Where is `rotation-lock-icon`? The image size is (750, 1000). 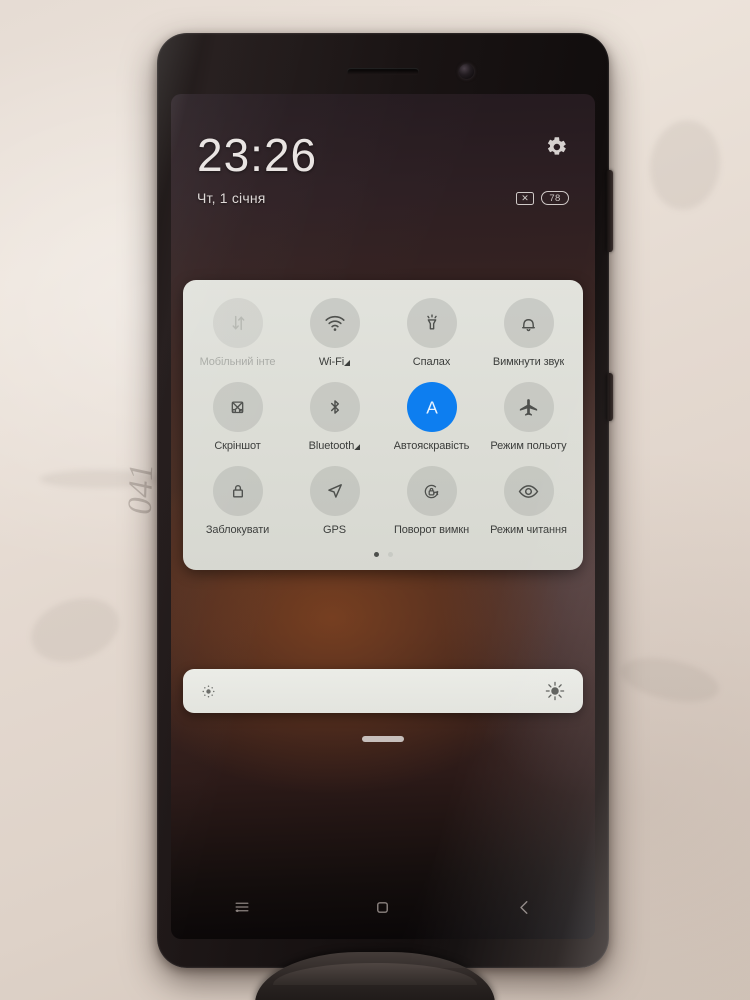
rotation-lock-icon is located at coordinates (431, 491).